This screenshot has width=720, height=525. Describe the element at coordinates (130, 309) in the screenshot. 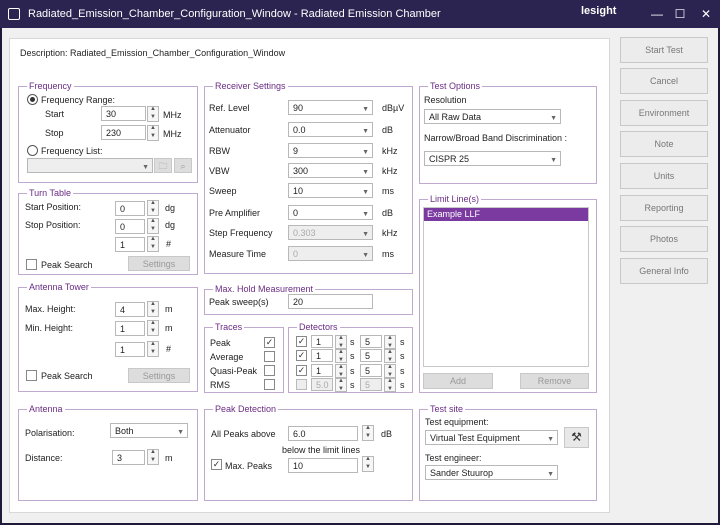

I see `max-height-input: 4` at that location.